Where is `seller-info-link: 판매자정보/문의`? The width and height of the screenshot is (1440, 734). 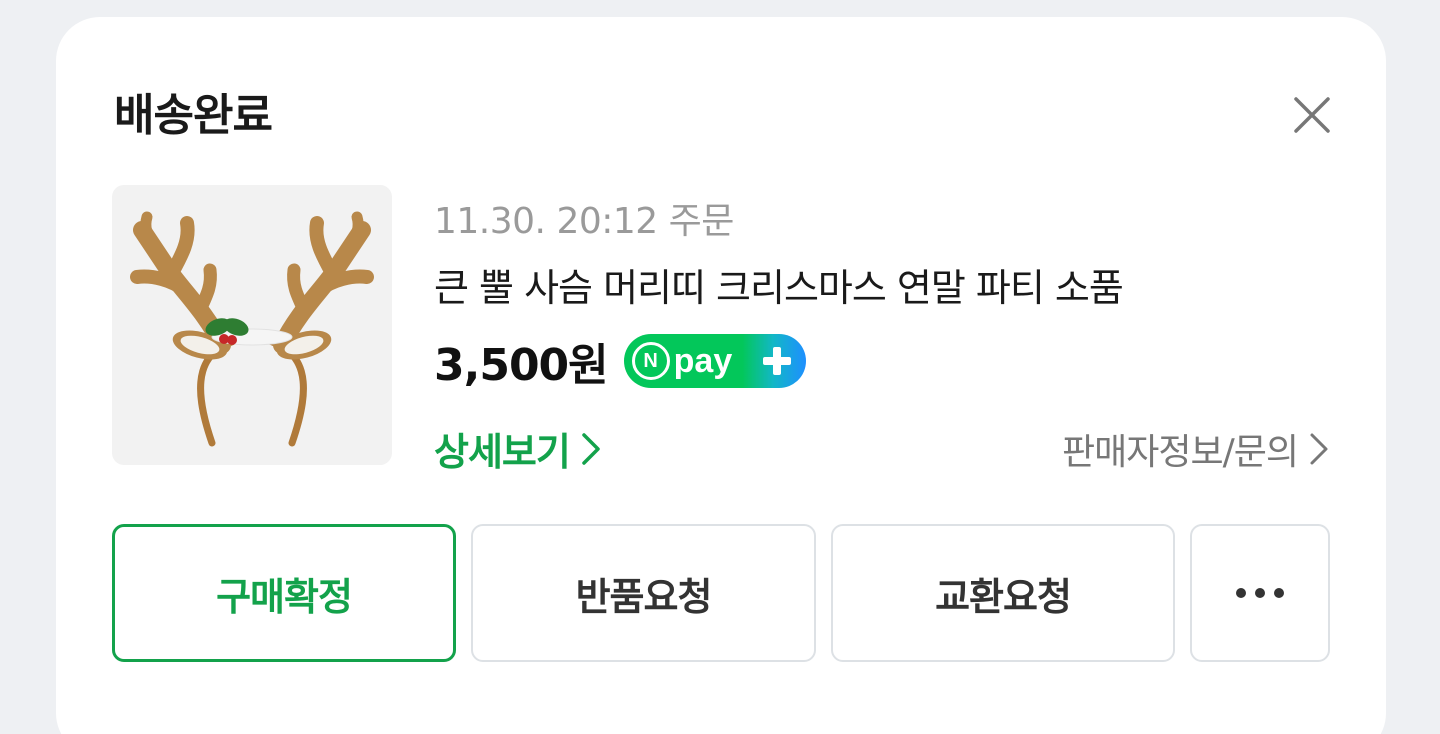 seller-info-link: 판매자정보/문의 is located at coordinates (1196, 449).